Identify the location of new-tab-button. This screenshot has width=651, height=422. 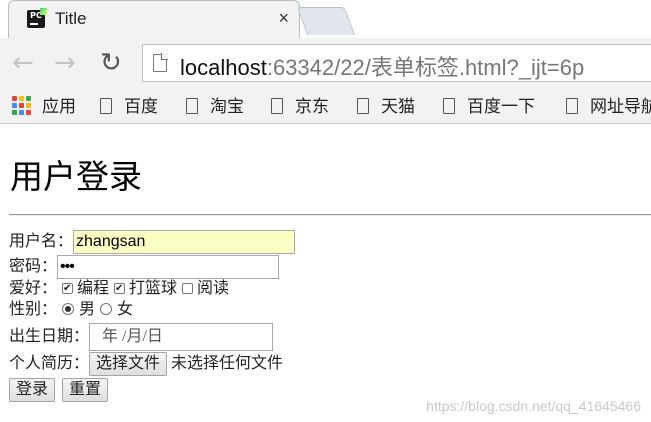
(326, 21).